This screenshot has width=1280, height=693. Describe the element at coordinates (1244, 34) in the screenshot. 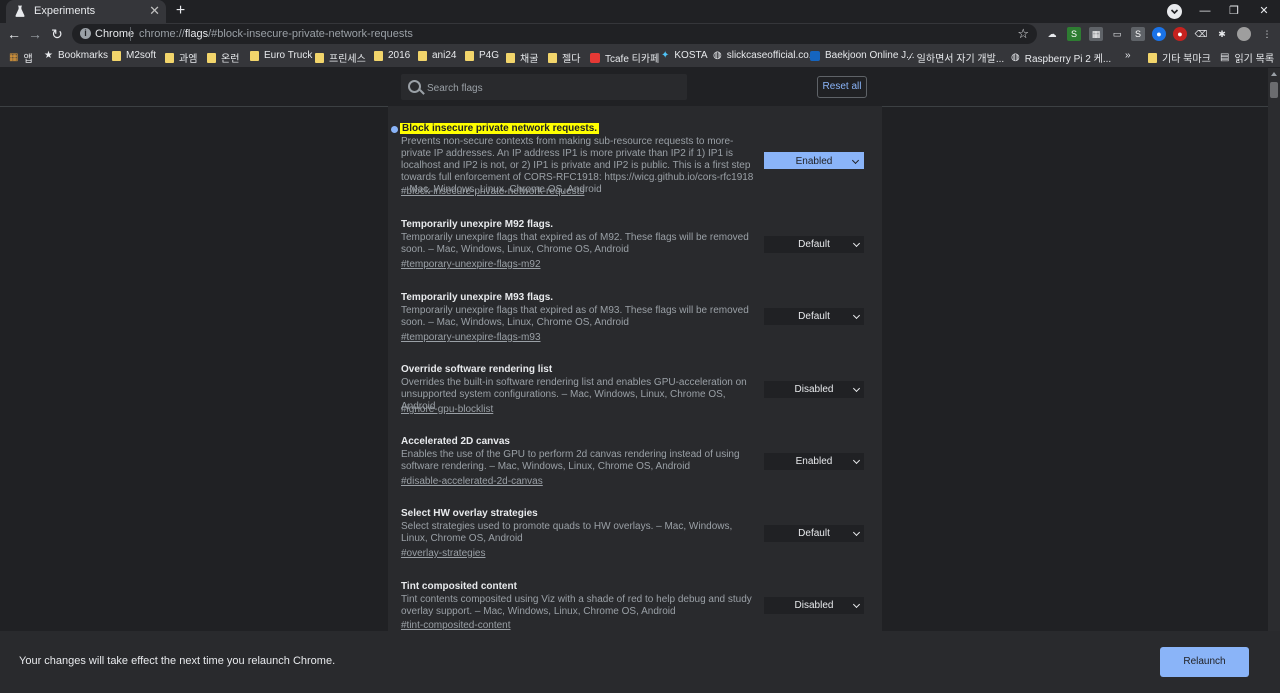

I see `profile-avatar-icon` at that location.